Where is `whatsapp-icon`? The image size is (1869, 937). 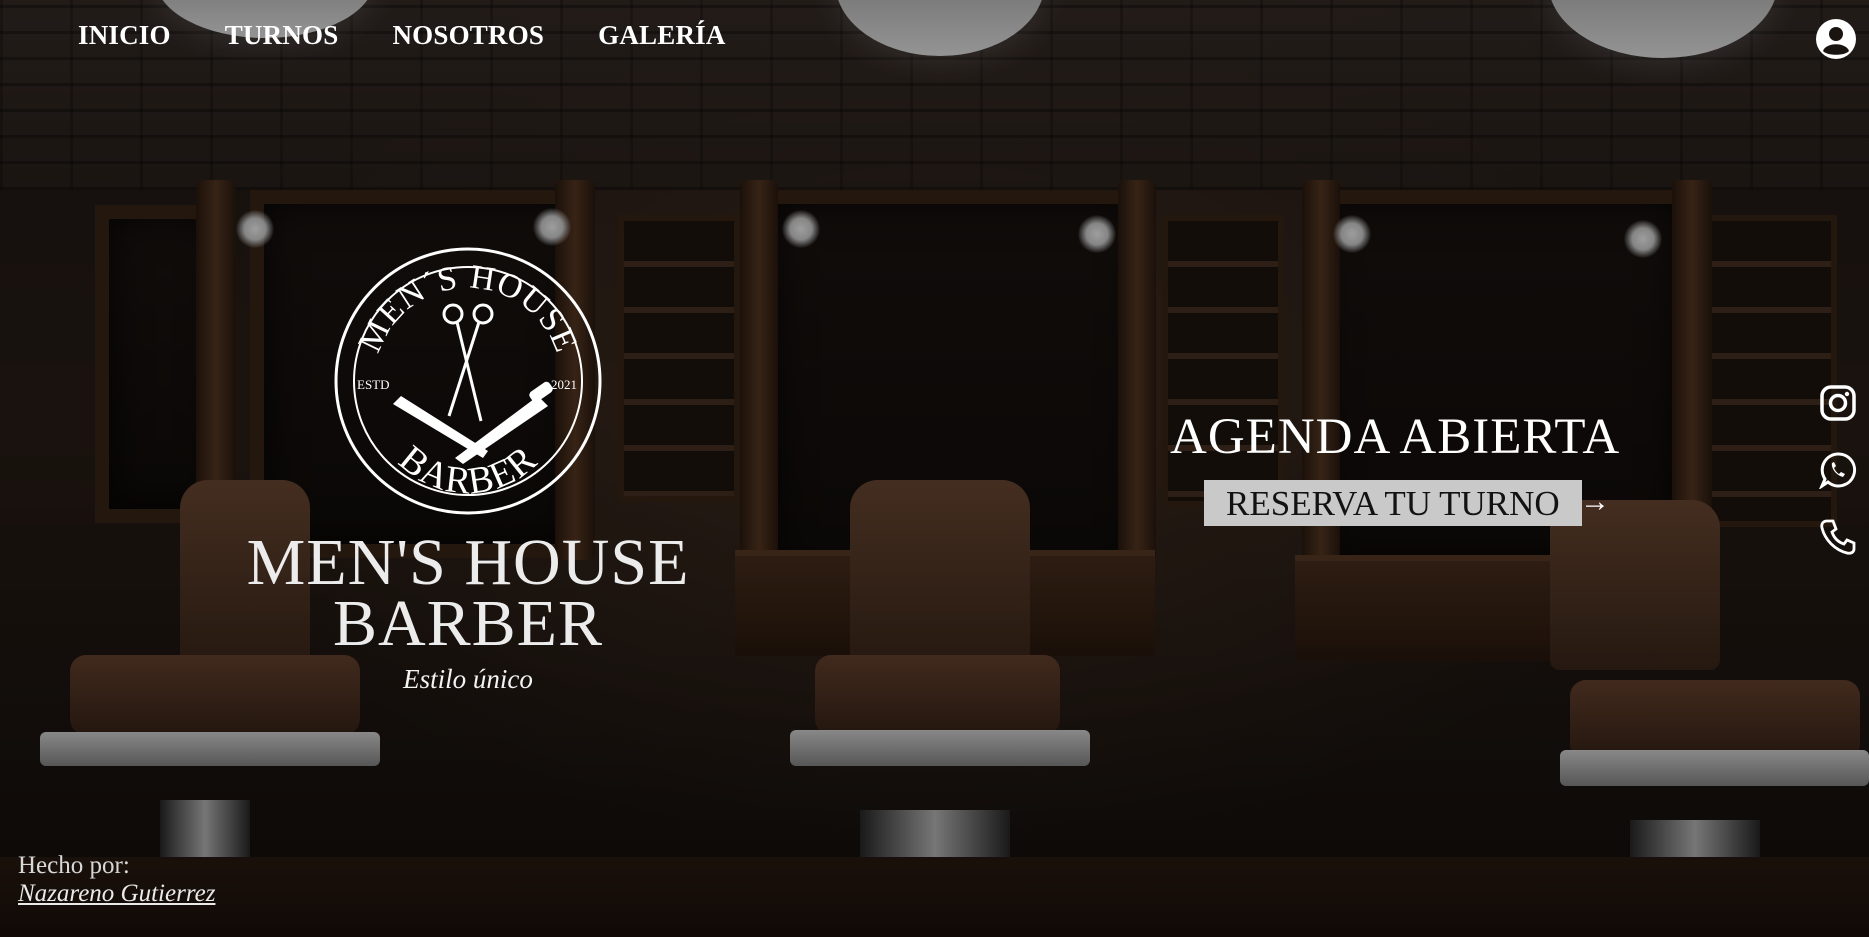
whatsapp-icon is located at coordinates (1837, 471).